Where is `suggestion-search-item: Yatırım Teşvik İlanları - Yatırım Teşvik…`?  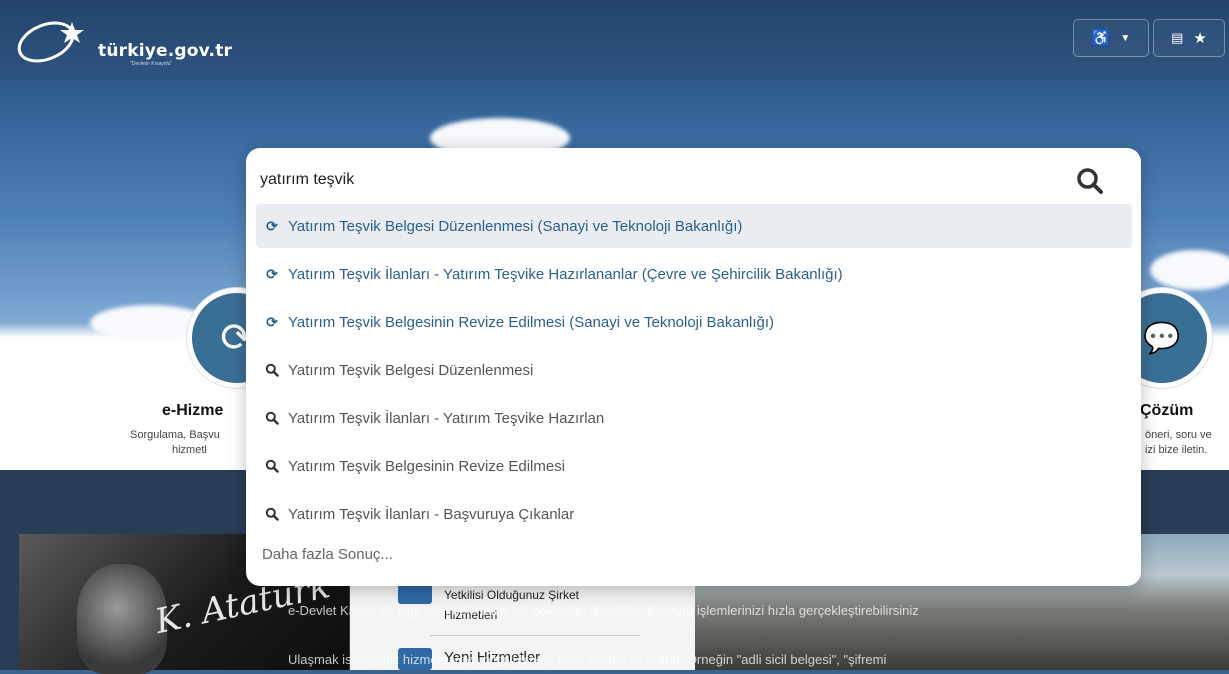 suggestion-search-item: Yatırım Teşvik İlanları - Yatırım Teşvik… is located at coordinates (694, 418).